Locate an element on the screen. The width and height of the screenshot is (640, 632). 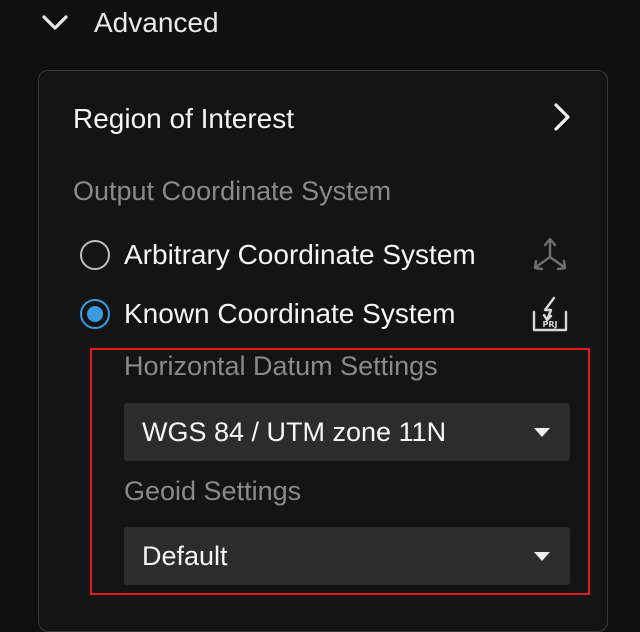
horizontal-datum-select: WGS 84 / UTM zone 11N is located at coordinates (347, 432).